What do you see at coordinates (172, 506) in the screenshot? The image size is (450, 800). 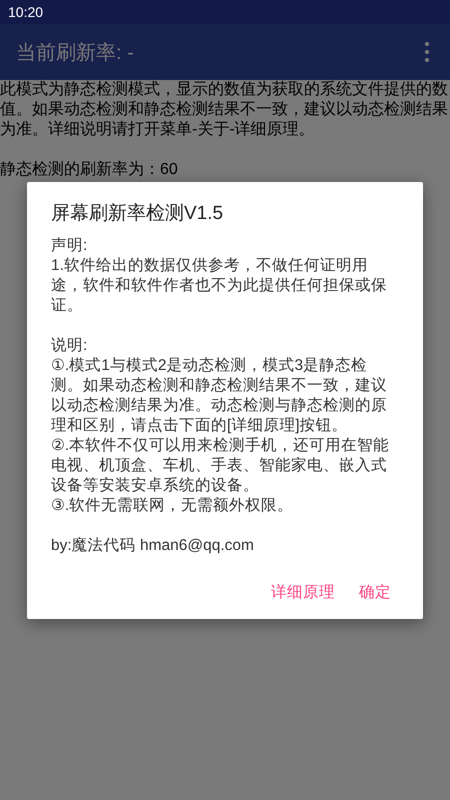 I see `dialog-paragraph: ③.软件无需联网，无需额外权限。` at bounding box center [172, 506].